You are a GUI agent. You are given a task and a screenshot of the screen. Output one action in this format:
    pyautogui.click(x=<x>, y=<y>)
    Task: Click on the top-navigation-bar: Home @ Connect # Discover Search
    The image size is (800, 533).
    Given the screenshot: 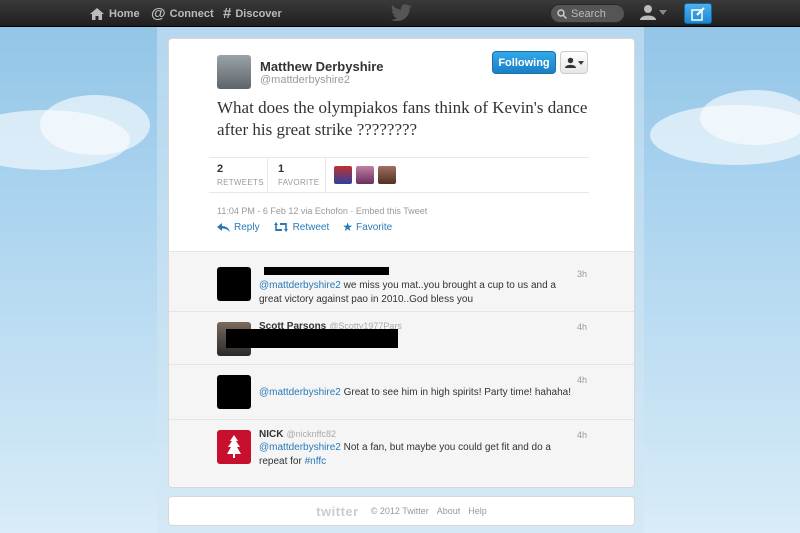 What is the action you would take?
    pyautogui.click(x=400, y=13)
    